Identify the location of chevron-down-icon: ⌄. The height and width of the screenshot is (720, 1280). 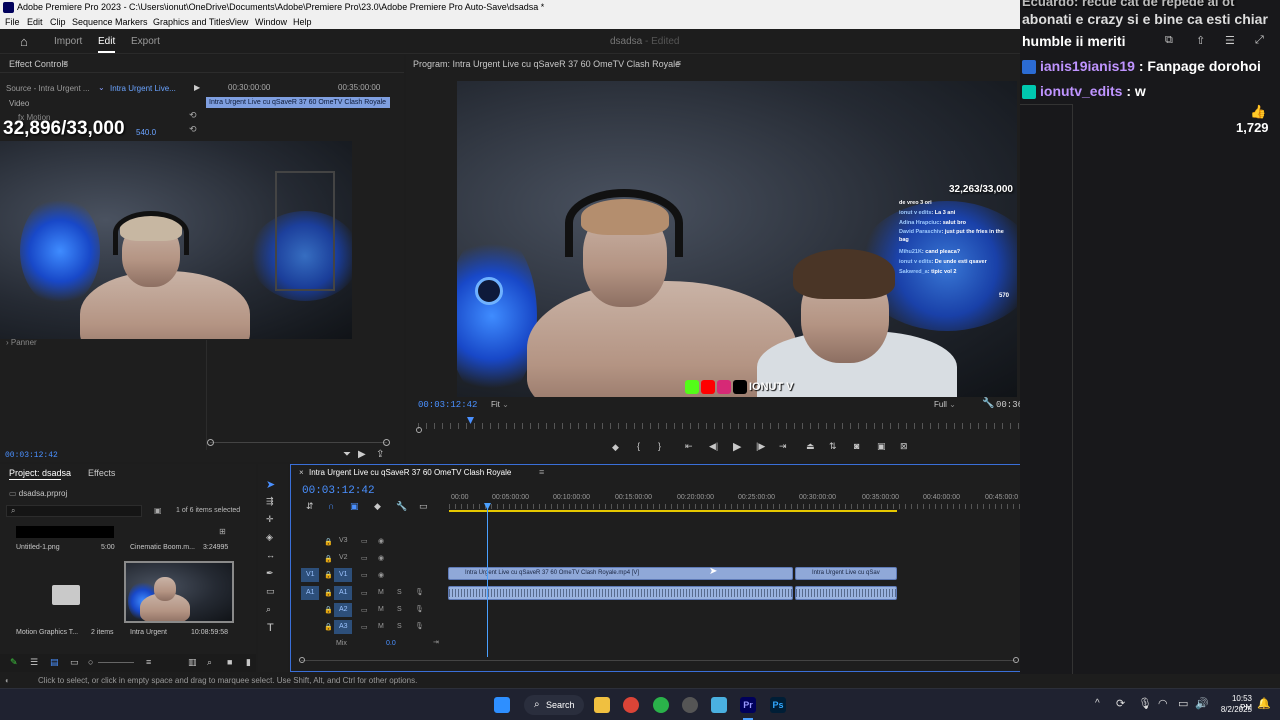
(101, 87).